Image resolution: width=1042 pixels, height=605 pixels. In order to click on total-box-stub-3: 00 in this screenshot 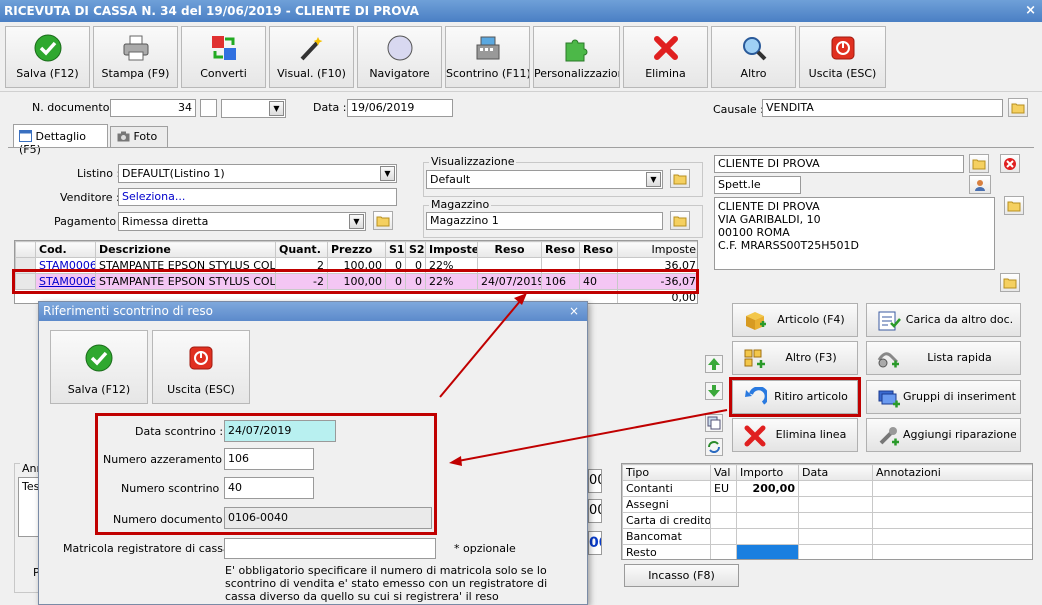, I will do `click(595, 543)`.